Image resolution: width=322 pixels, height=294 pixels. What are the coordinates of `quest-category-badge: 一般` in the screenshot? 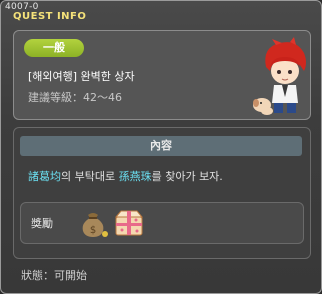 It's located at (54, 48).